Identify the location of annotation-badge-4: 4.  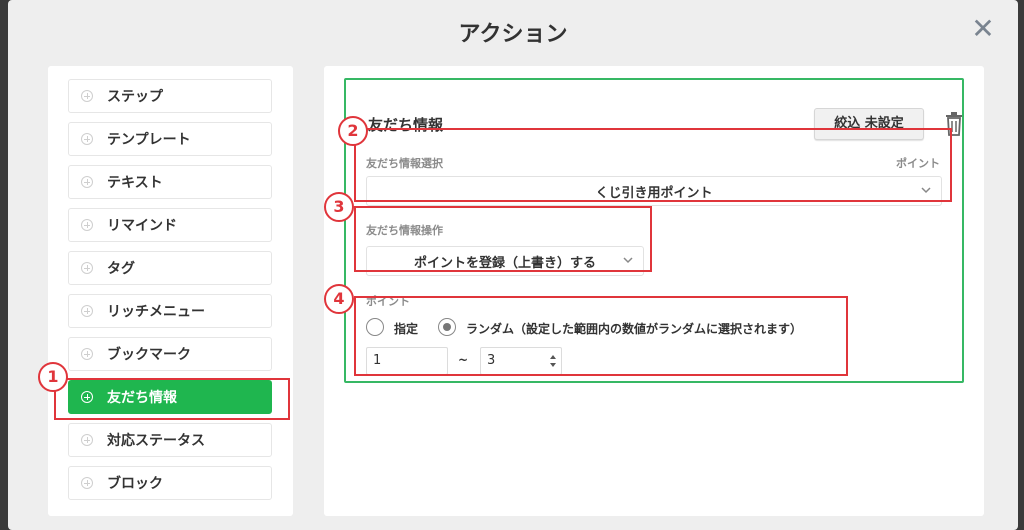
(339, 299).